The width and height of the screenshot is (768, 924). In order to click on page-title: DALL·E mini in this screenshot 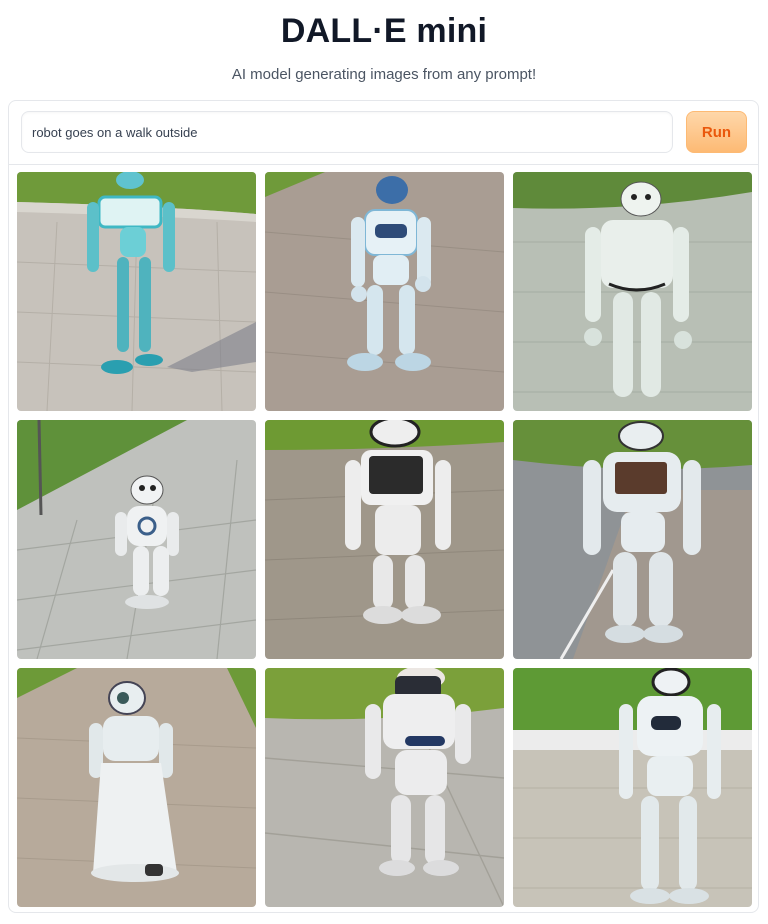, I will do `click(384, 31)`.